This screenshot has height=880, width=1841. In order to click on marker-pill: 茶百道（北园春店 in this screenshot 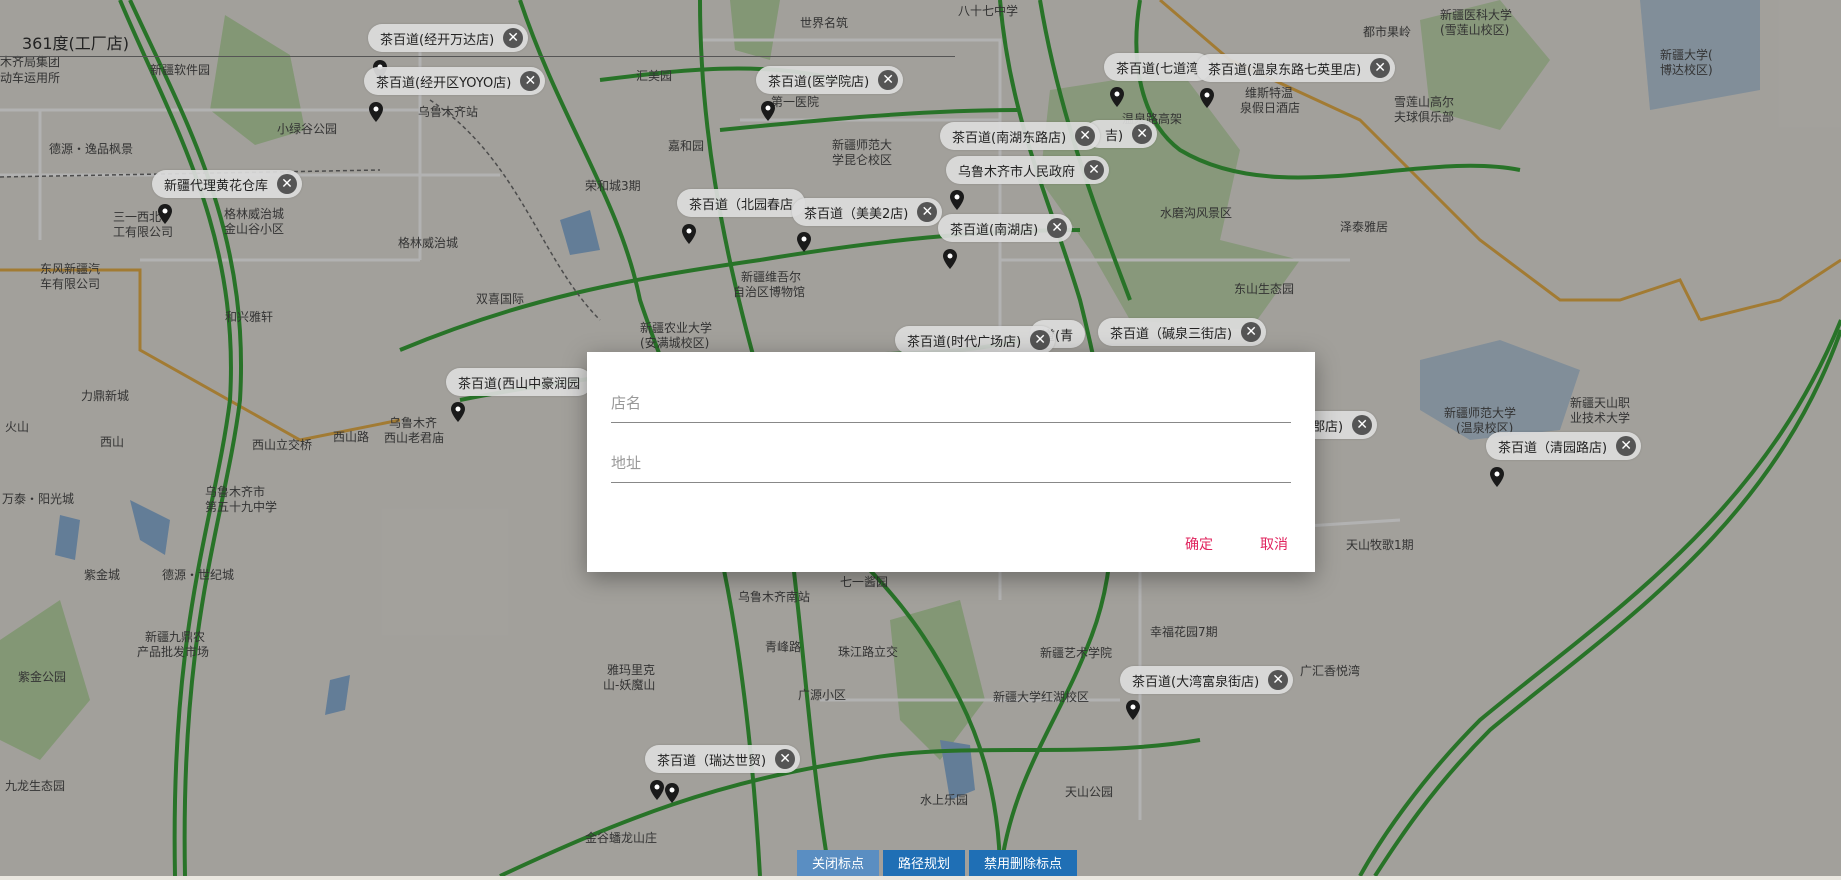, I will do `click(741, 203)`.